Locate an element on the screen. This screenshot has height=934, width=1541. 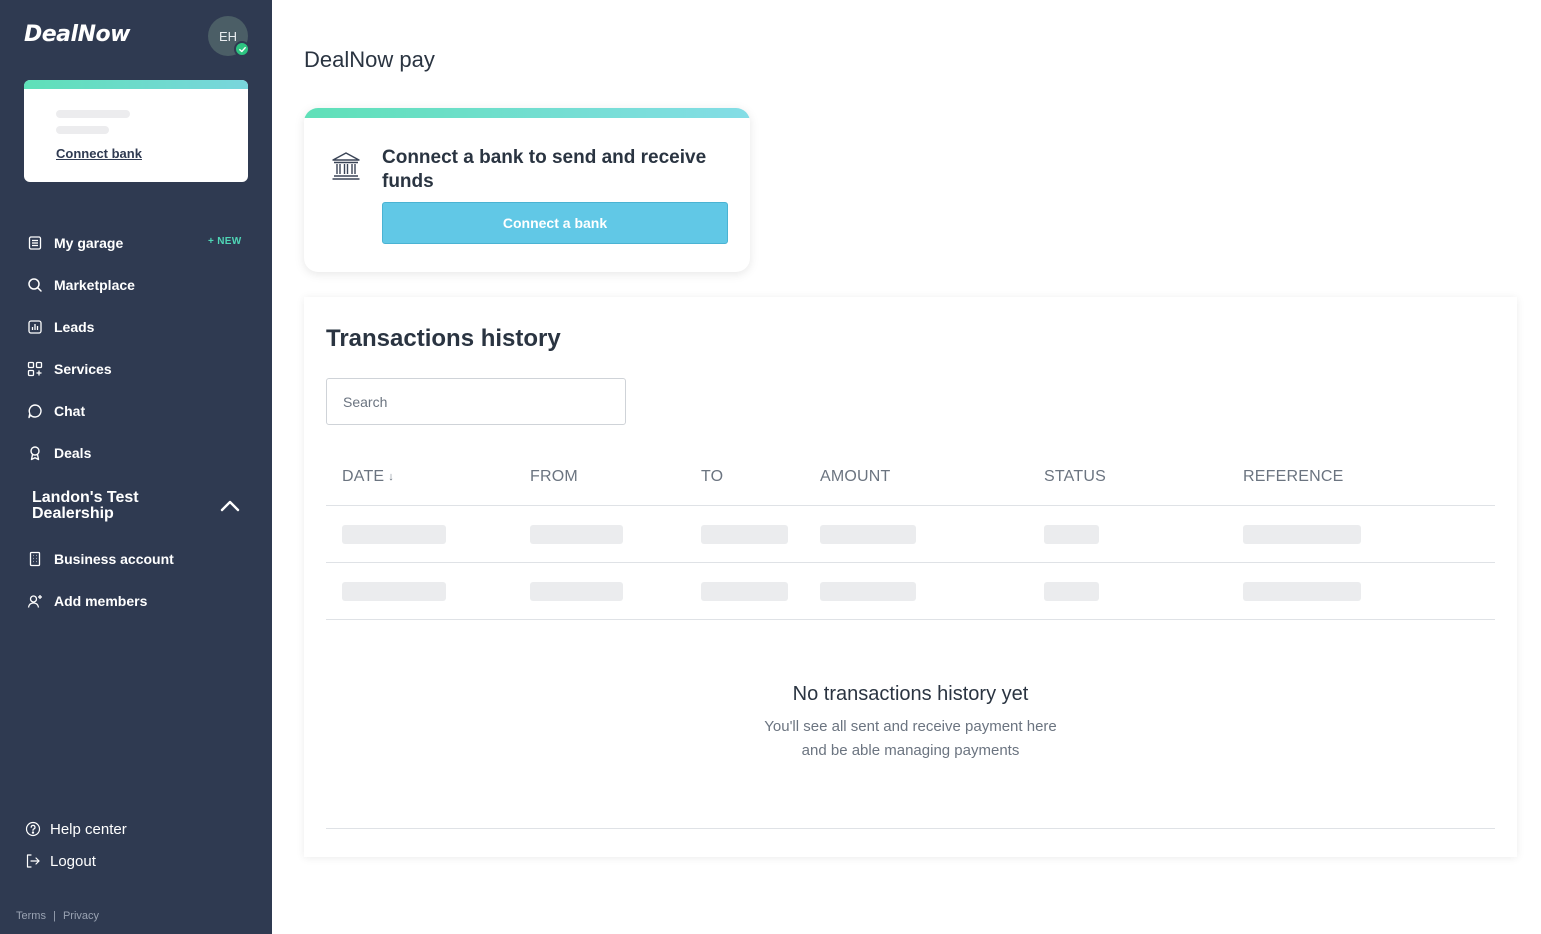
award-icon is located at coordinates (35, 453).